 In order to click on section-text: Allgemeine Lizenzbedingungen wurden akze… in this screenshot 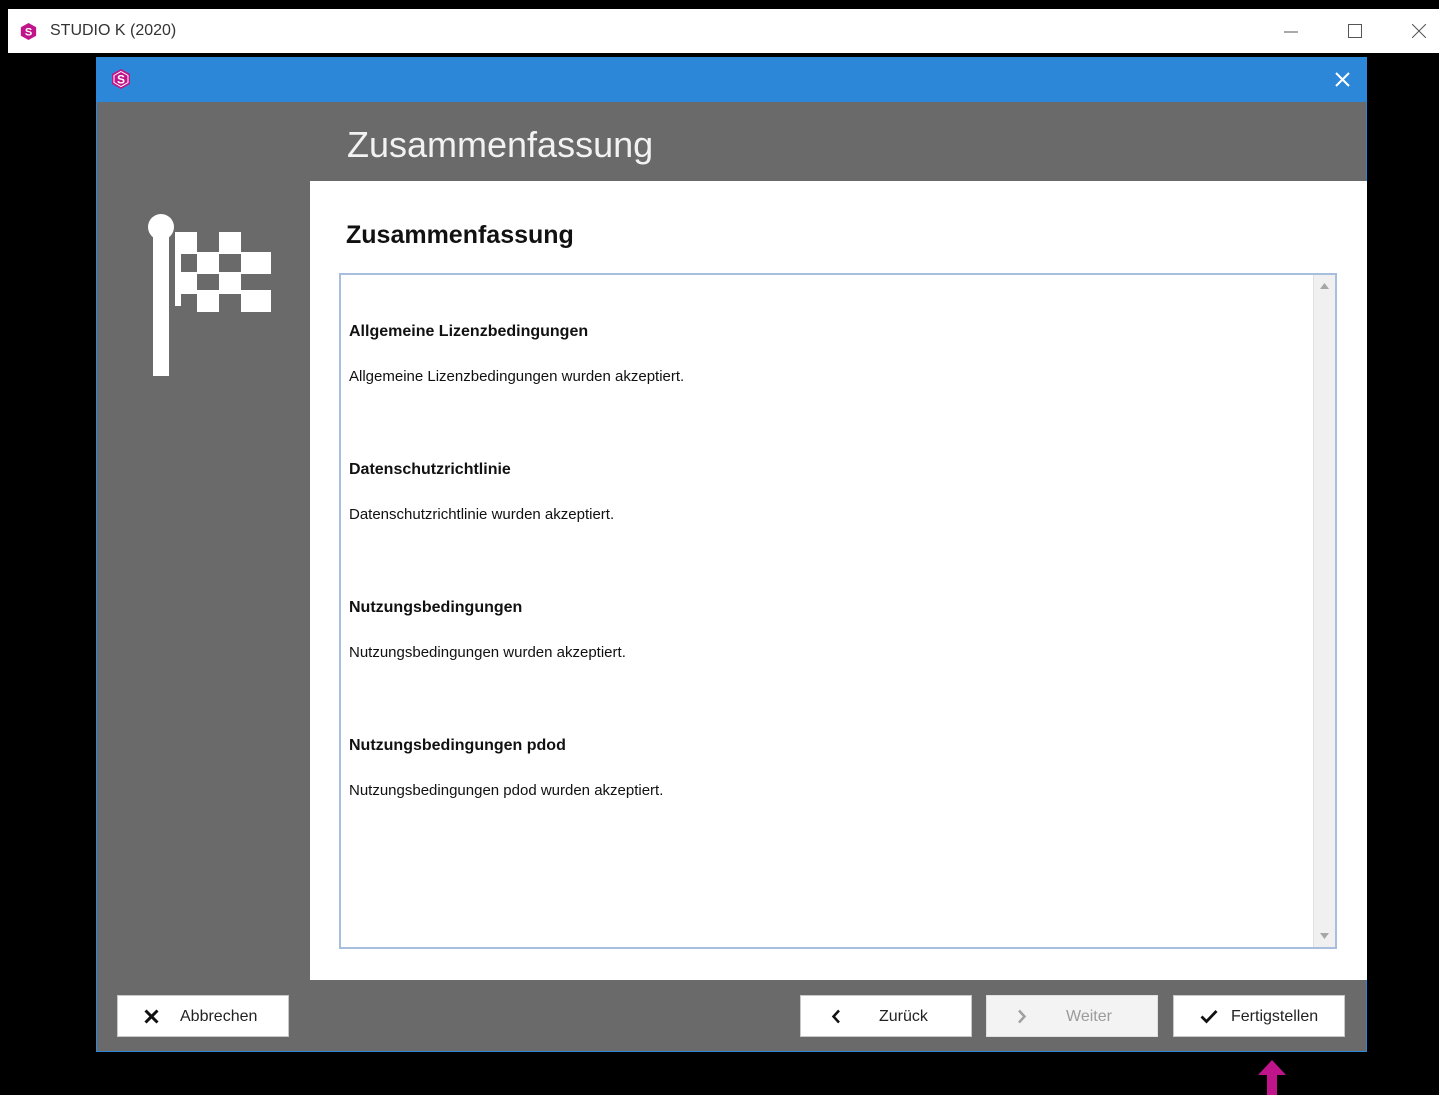, I will do `click(517, 376)`.